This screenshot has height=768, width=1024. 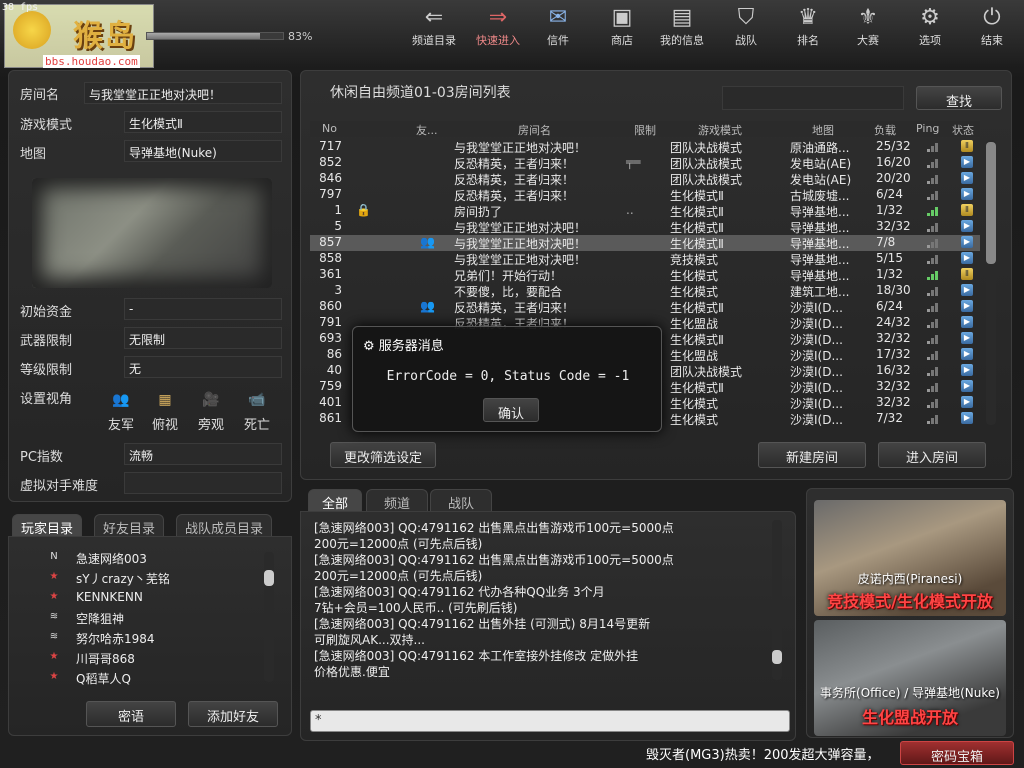 What do you see at coordinates (329, 128) in the screenshot?
I see `header-no: No` at bounding box center [329, 128].